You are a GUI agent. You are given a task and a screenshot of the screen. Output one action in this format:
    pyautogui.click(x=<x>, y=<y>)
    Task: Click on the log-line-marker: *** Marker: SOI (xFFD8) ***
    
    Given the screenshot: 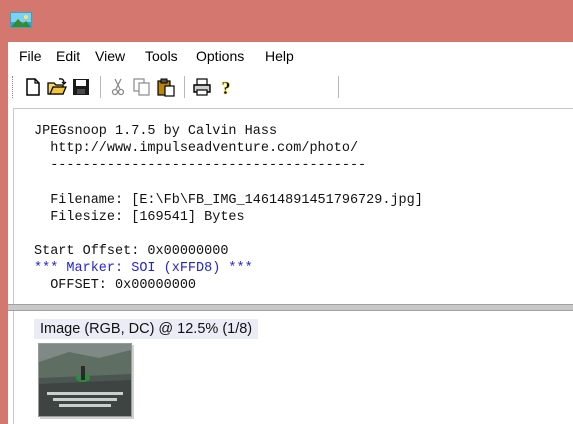 What is the action you would take?
    pyautogui.click(x=143, y=268)
    